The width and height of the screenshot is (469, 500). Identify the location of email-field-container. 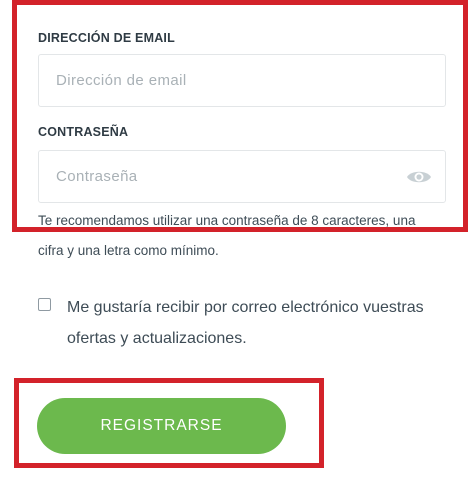
(242, 80).